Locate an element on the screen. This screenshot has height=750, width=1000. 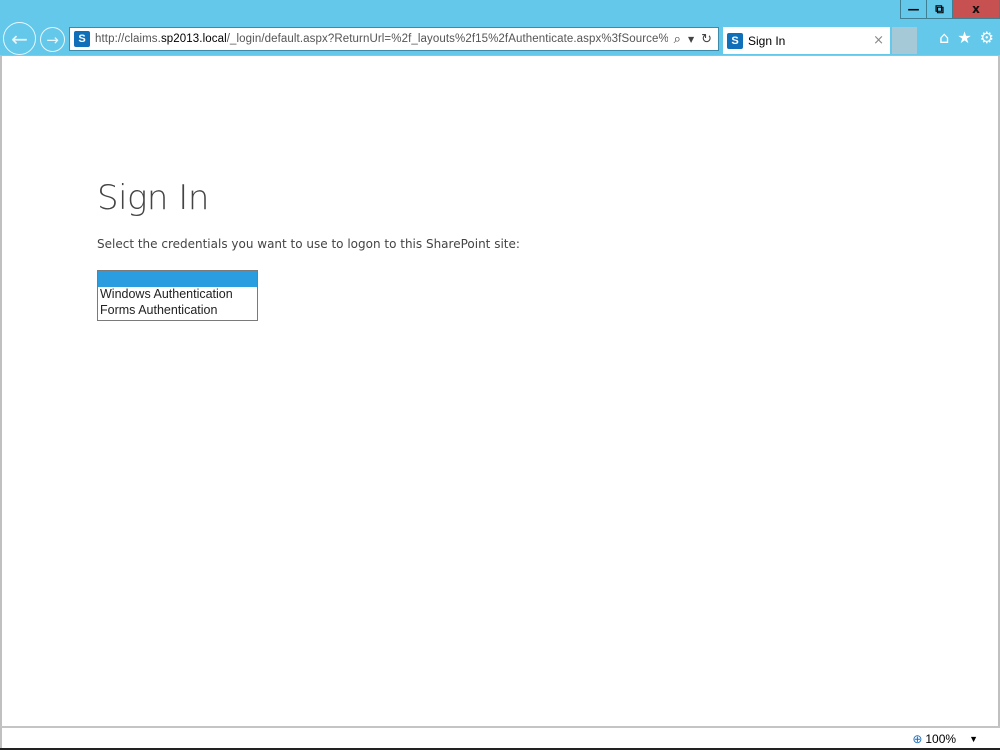
close-tab-icon: × is located at coordinates (878, 40).